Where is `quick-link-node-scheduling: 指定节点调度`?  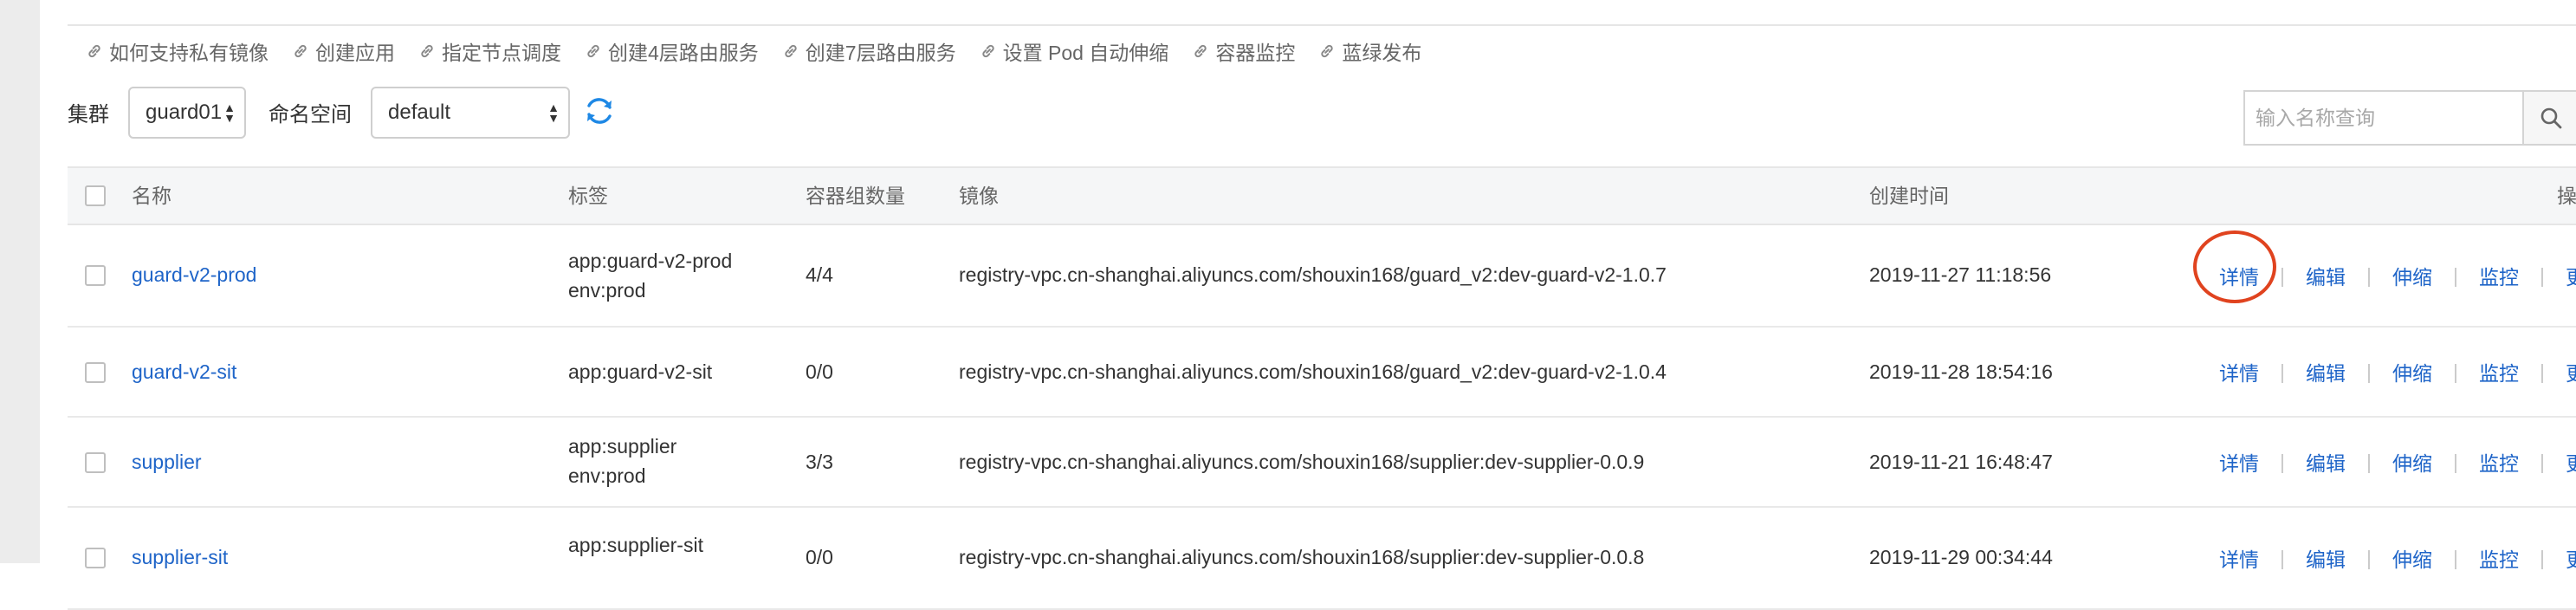 quick-link-node-scheduling: 指定节点调度 is located at coordinates (489, 51).